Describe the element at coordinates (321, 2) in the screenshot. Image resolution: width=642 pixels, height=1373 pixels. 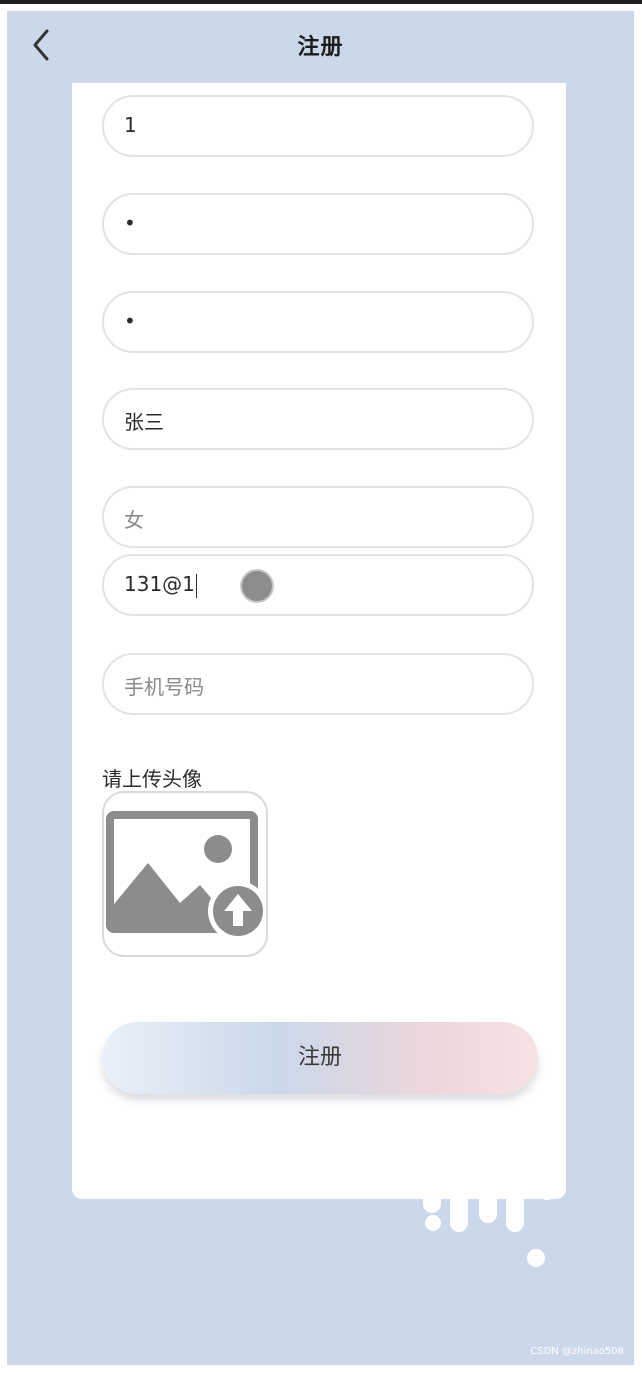
I see `top-strip` at that location.